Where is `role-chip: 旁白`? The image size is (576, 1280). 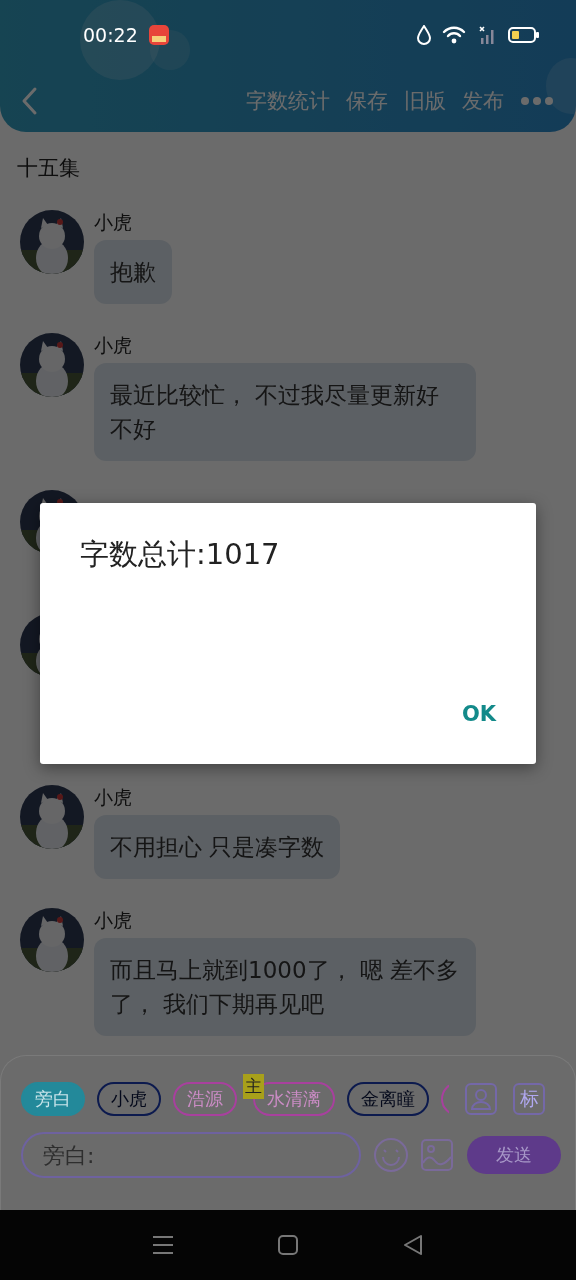
role-chip: 旁白 is located at coordinates (53, 1099).